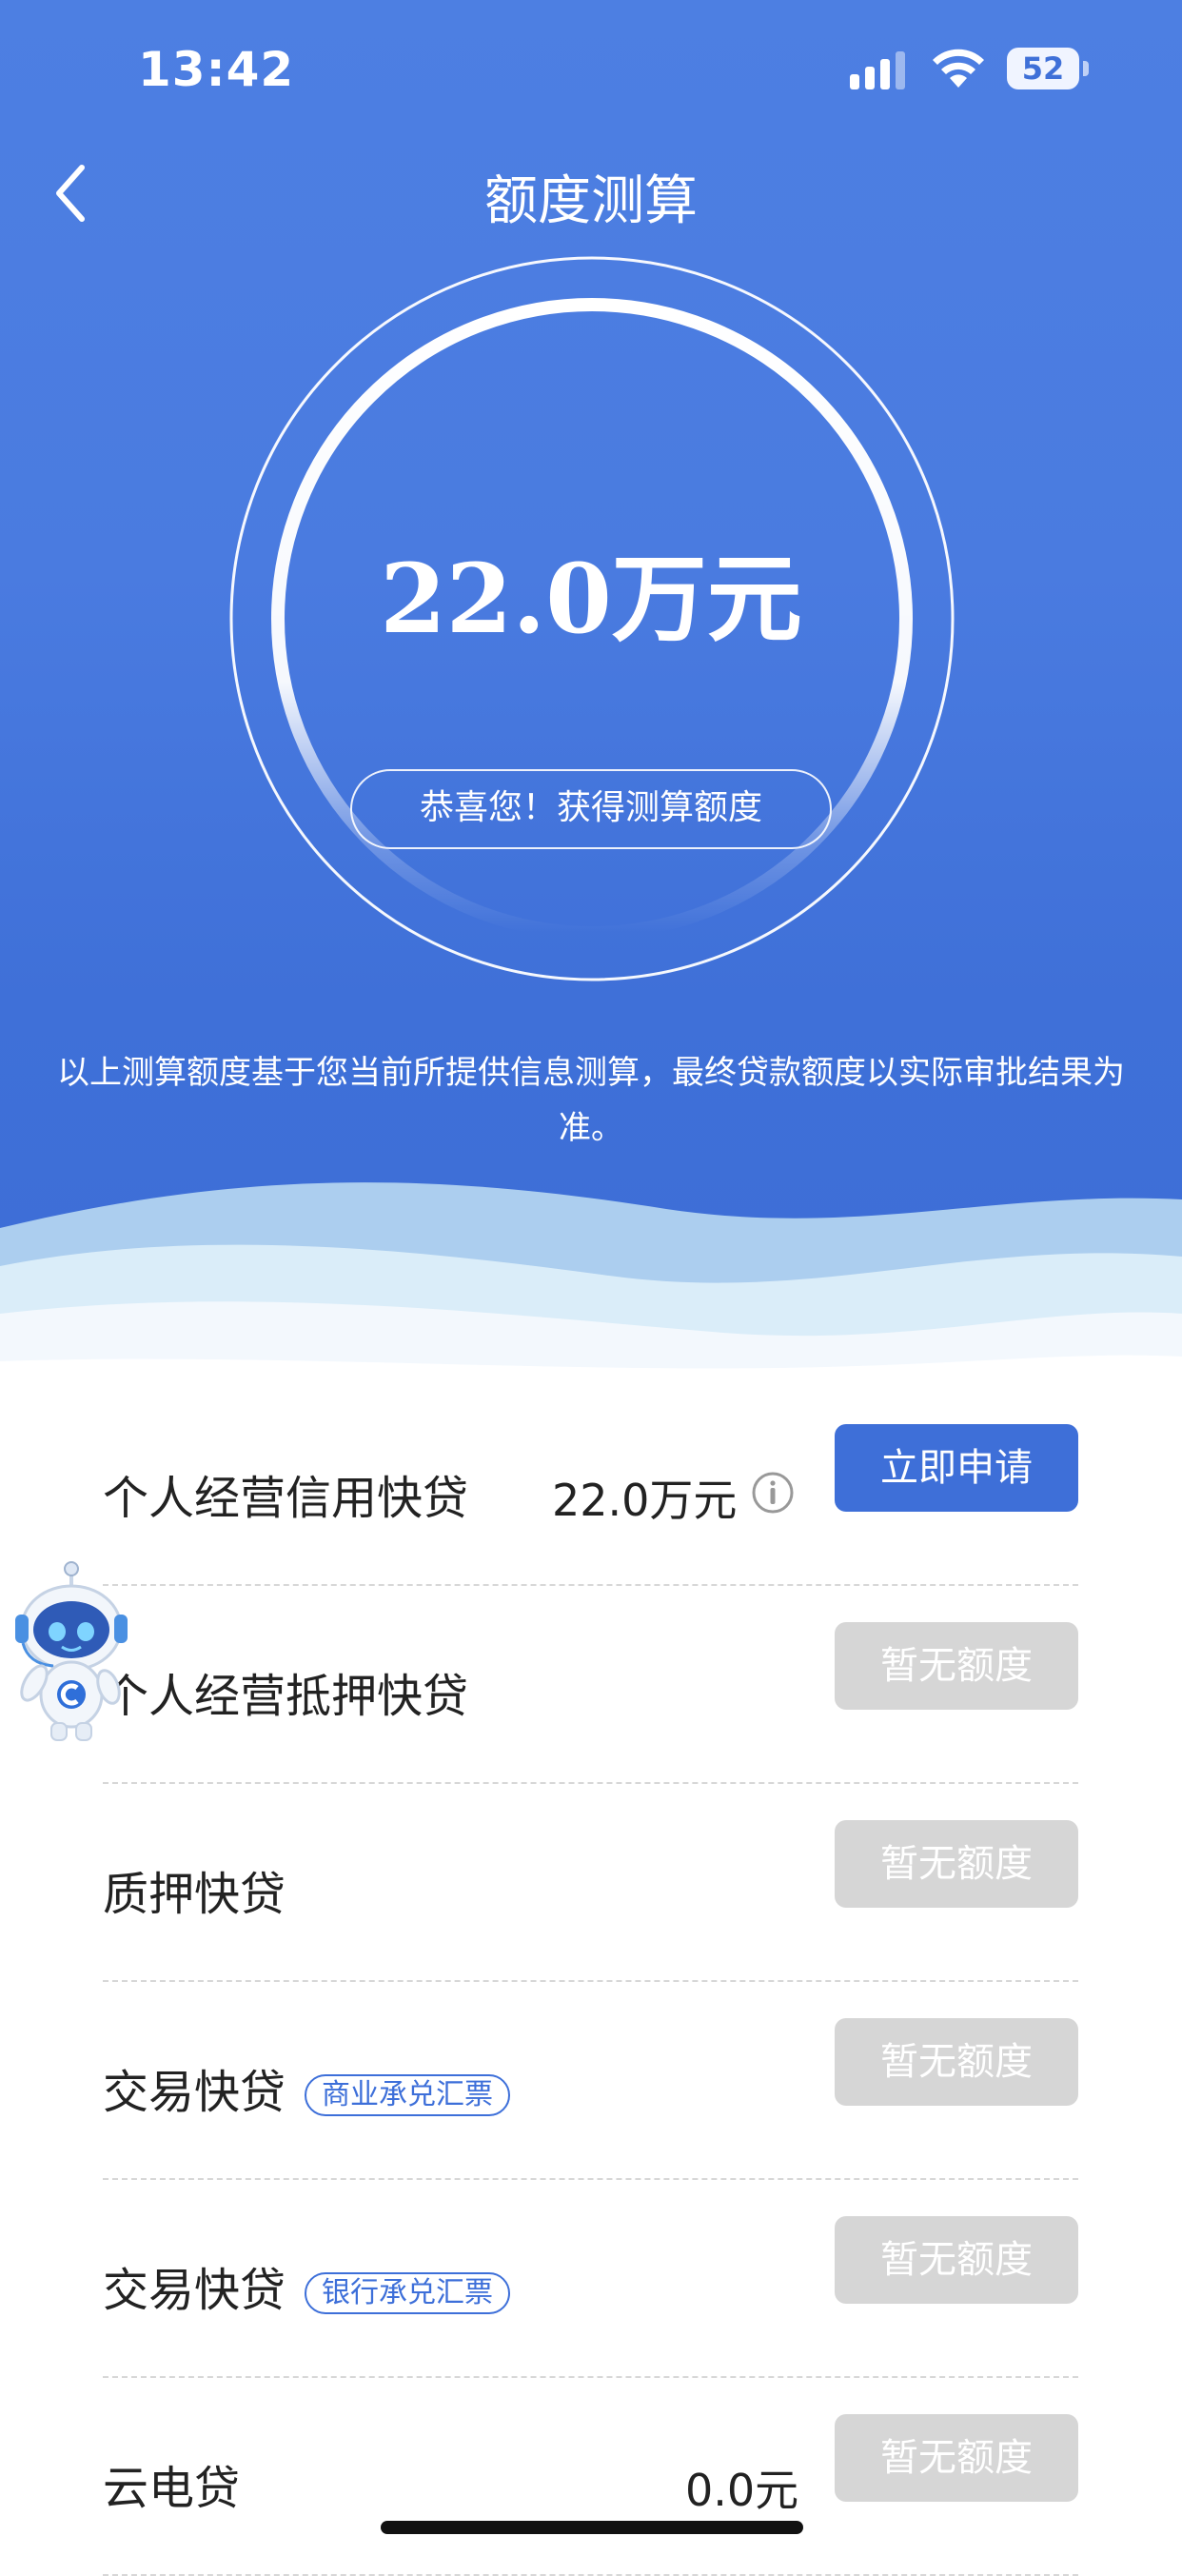  Describe the element at coordinates (591, 71) in the screenshot. I see `status-bar: 13:42 52` at that location.